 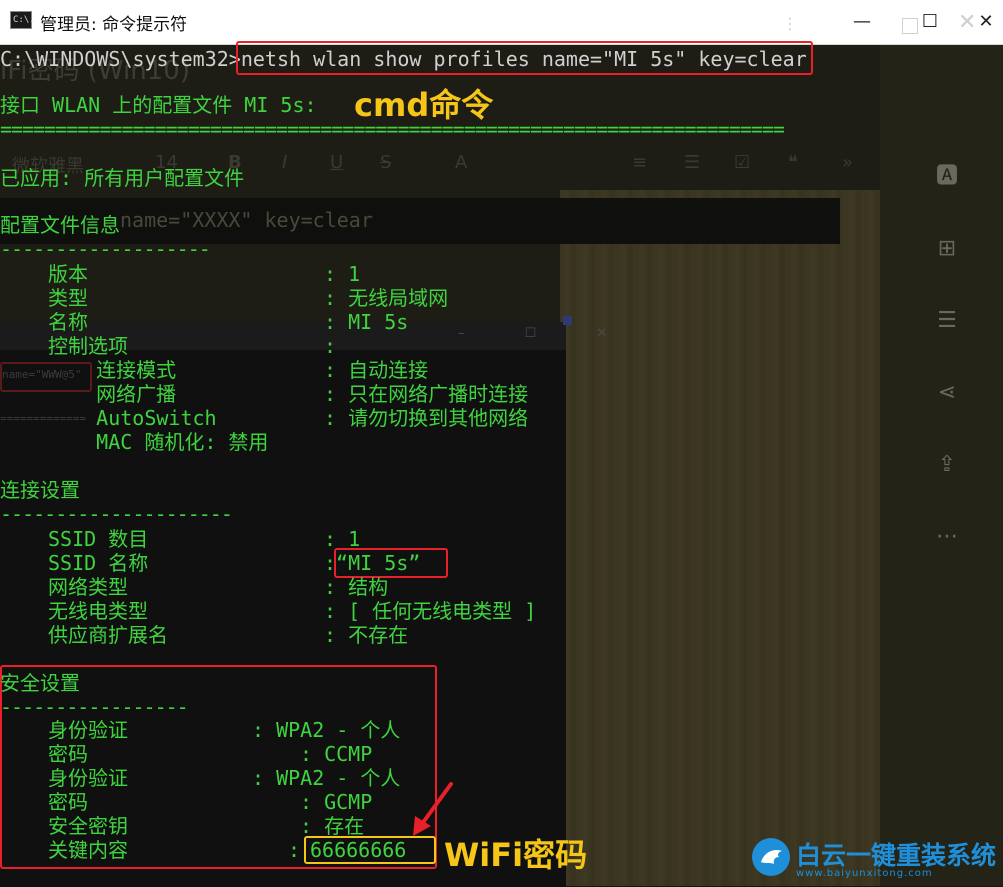 What do you see at coordinates (516, 855) in the screenshot?
I see `wifi-password-annotation: WiFi密码` at bounding box center [516, 855].